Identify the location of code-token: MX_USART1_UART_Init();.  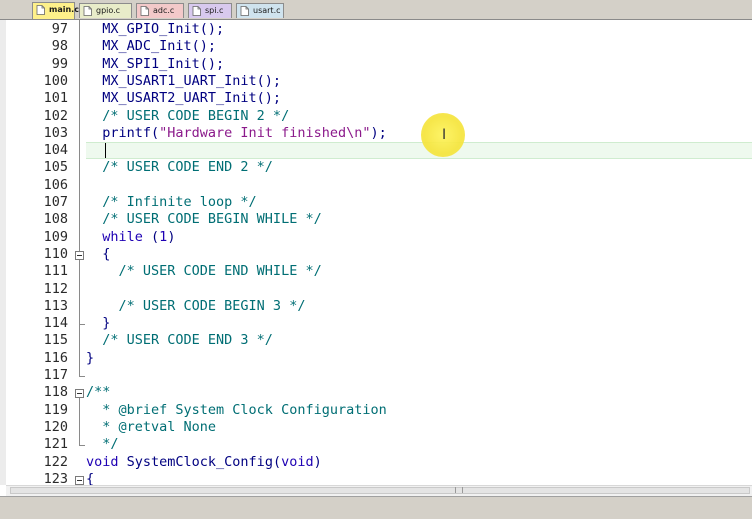
(184, 80).